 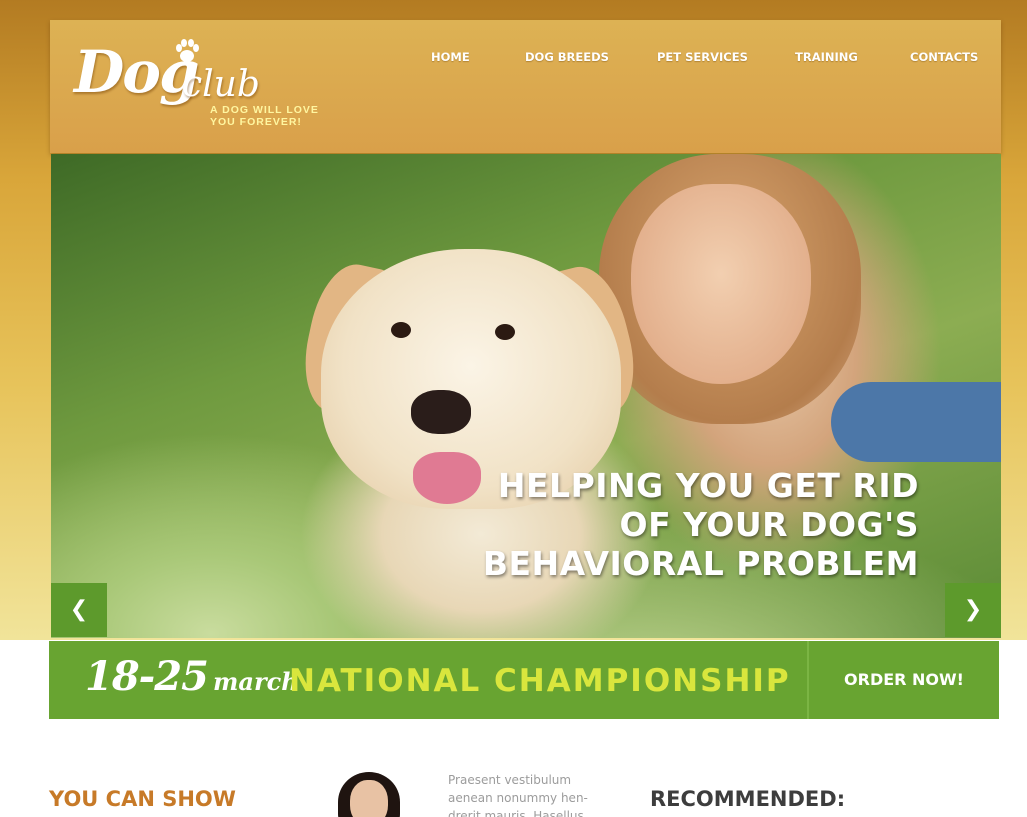 I want to click on portrait-image, so click(x=365, y=793).